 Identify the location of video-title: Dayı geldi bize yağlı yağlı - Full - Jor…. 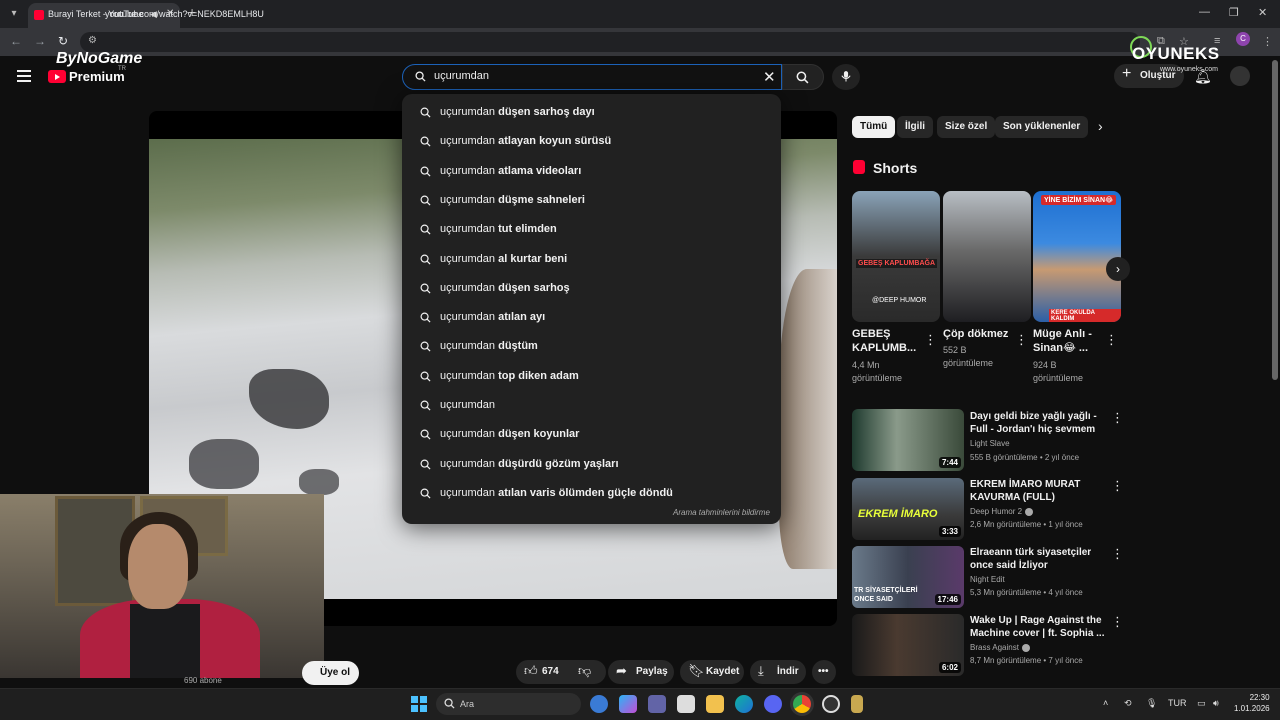
(1039, 423).